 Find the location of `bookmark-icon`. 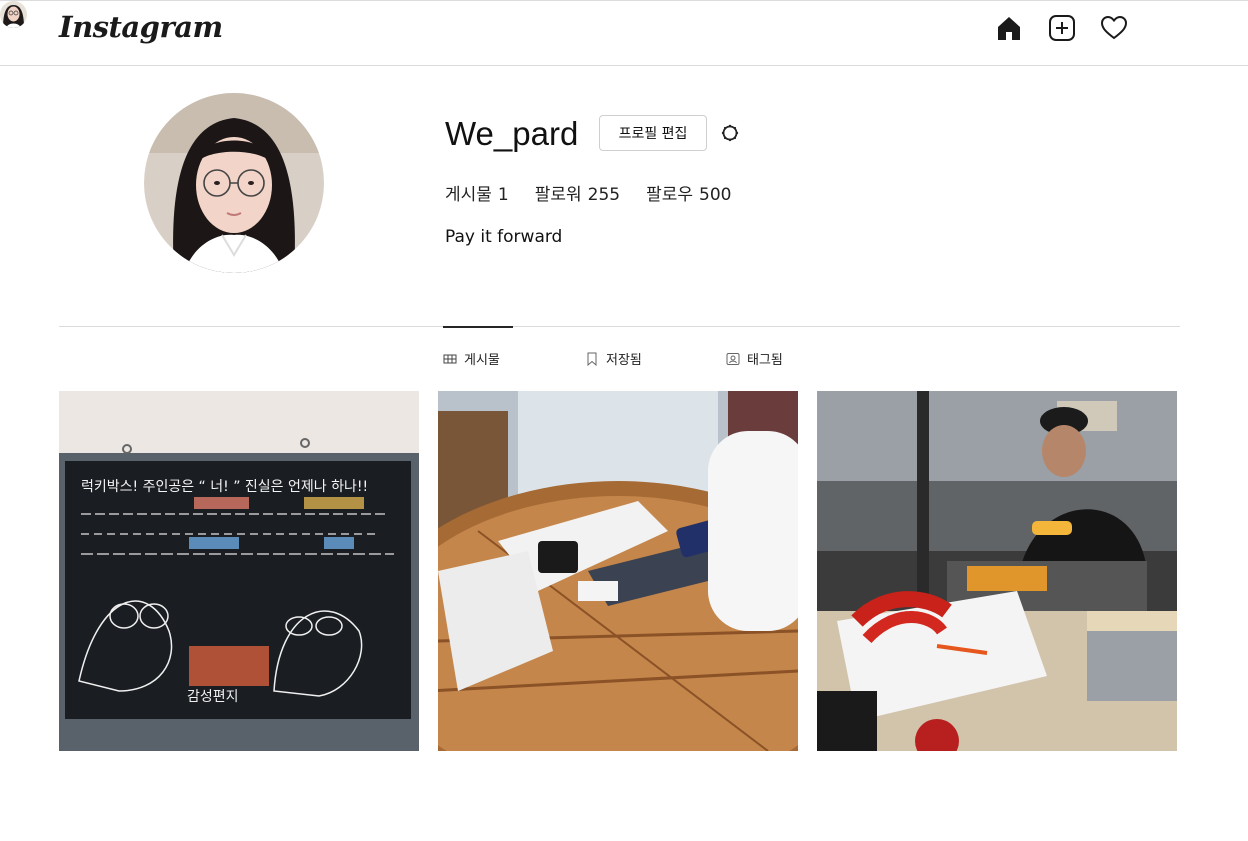

bookmark-icon is located at coordinates (592, 359).